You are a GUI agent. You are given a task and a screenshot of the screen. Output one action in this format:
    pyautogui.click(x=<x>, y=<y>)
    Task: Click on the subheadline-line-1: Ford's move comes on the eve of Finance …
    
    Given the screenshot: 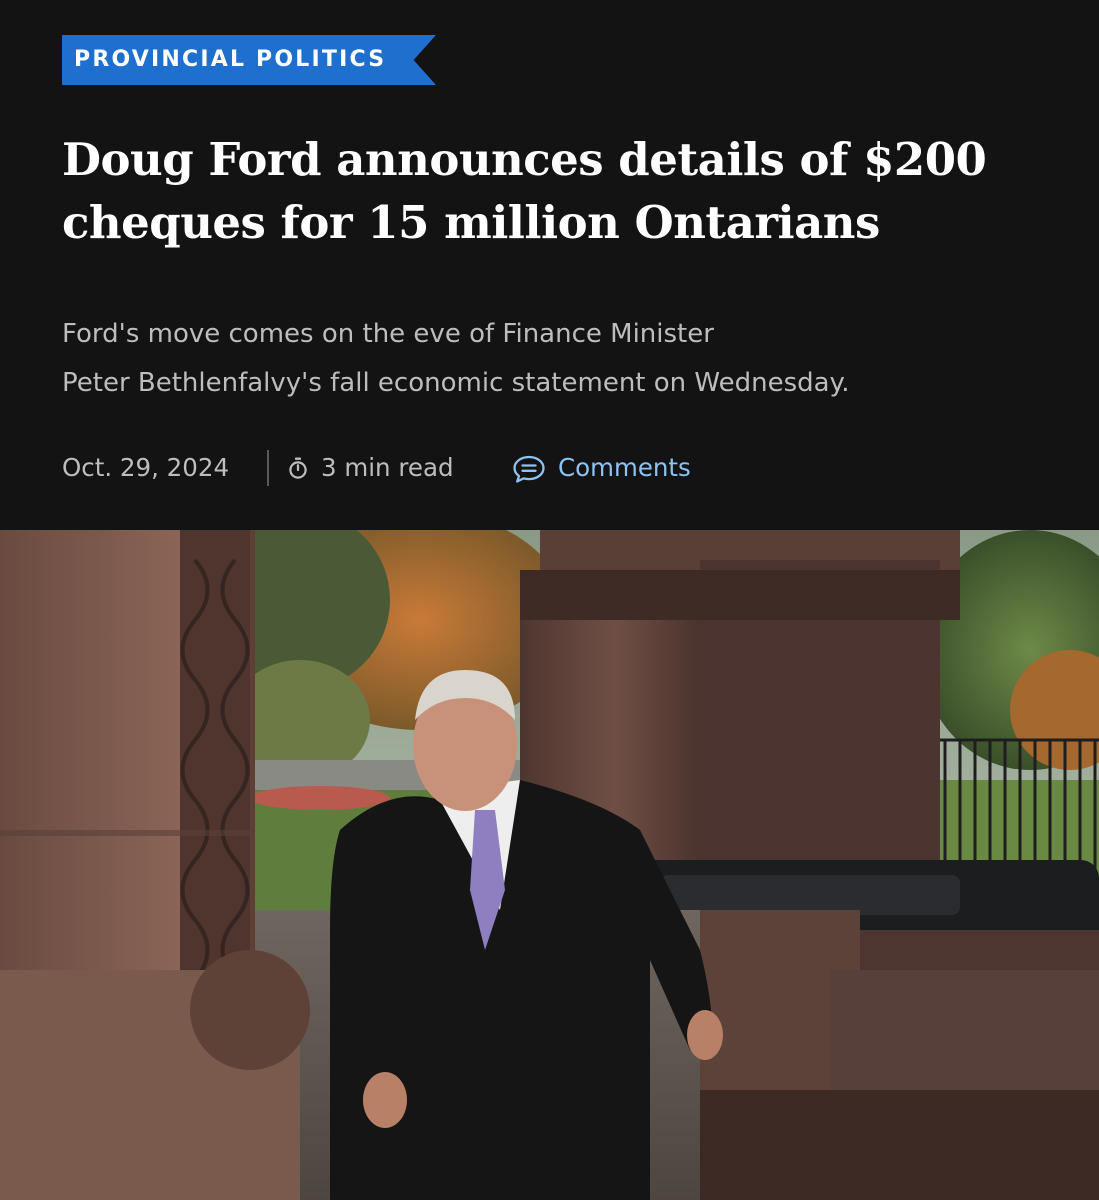 What is the action you would take?
    pyautogui.click(x=388, y=334)
    